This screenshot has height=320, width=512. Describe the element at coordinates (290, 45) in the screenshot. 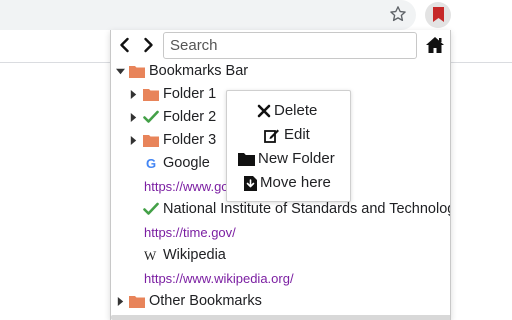

I see `search-input` at that location.